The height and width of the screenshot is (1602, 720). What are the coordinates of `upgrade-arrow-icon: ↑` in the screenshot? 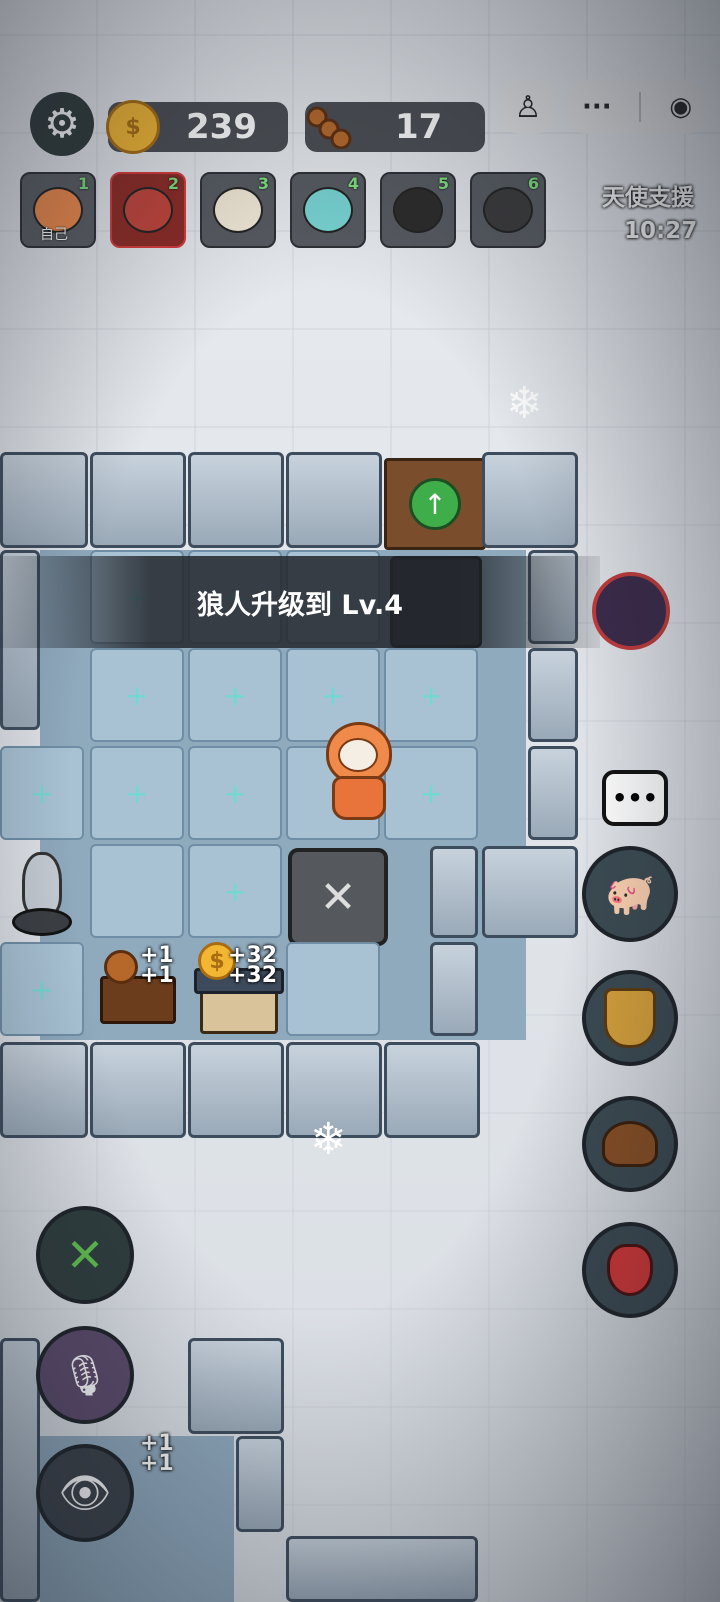 It's located at (435, 504).